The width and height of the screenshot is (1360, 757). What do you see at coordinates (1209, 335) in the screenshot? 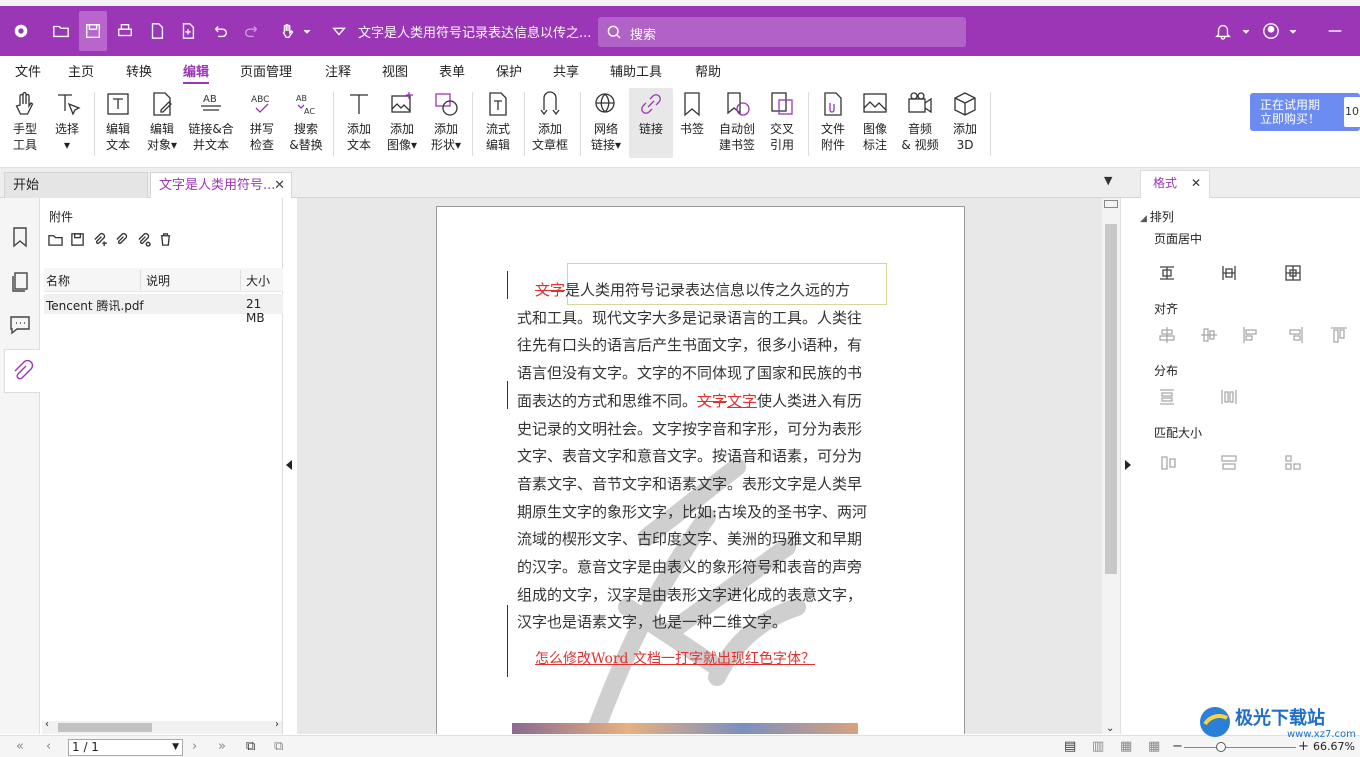
I see `align-middle-icon` at bounding box center [1209, 335].